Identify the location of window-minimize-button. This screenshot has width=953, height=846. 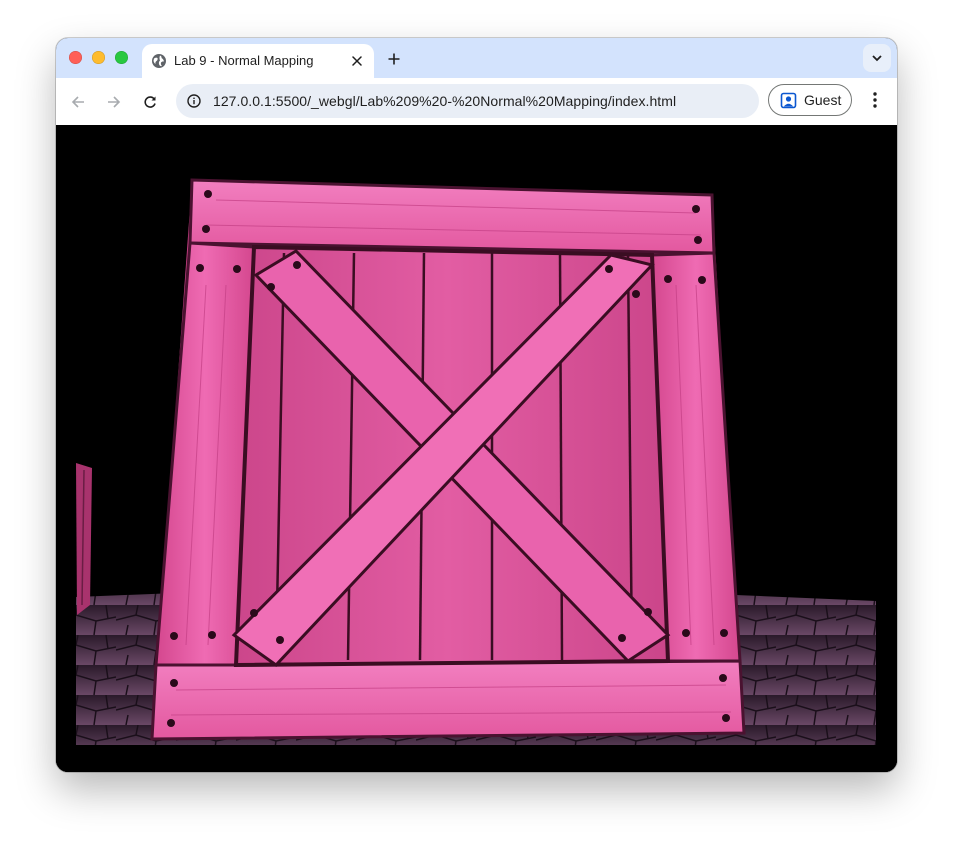
(98, 57).